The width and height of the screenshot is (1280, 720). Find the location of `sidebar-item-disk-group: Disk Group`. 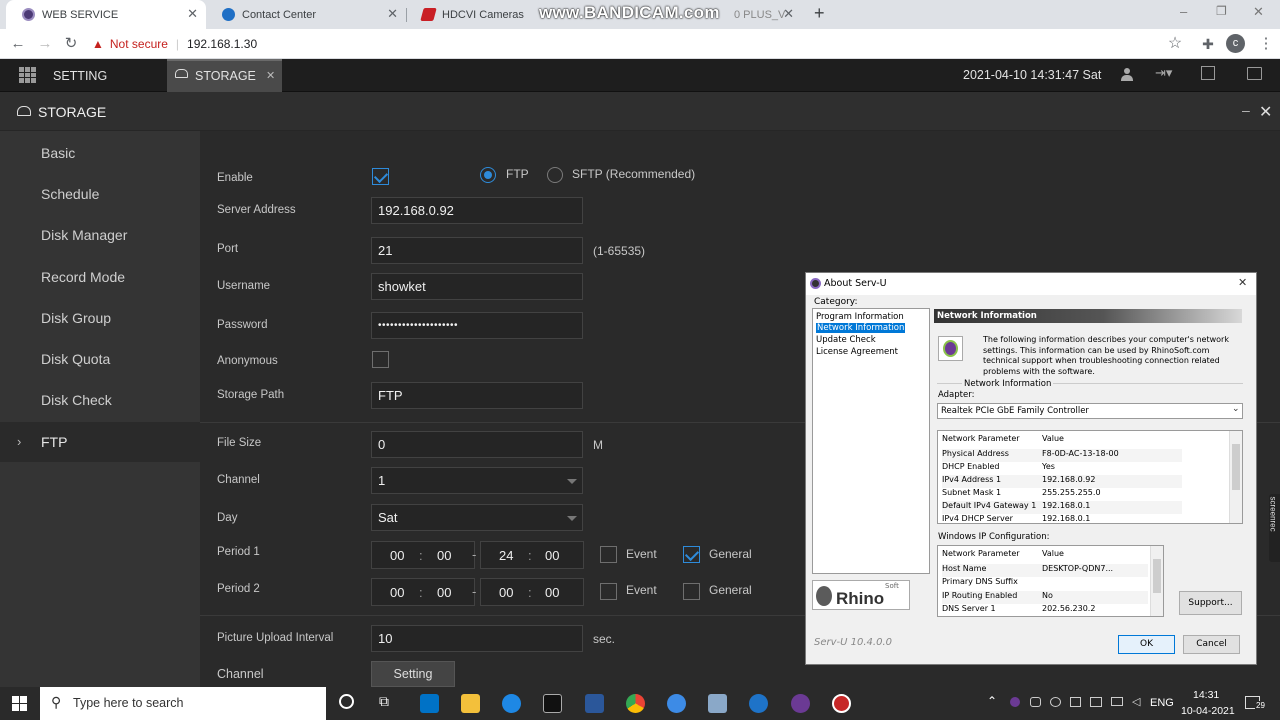

sidebar-item-disk-group: Disk Group is located at coordinates (100, 318).